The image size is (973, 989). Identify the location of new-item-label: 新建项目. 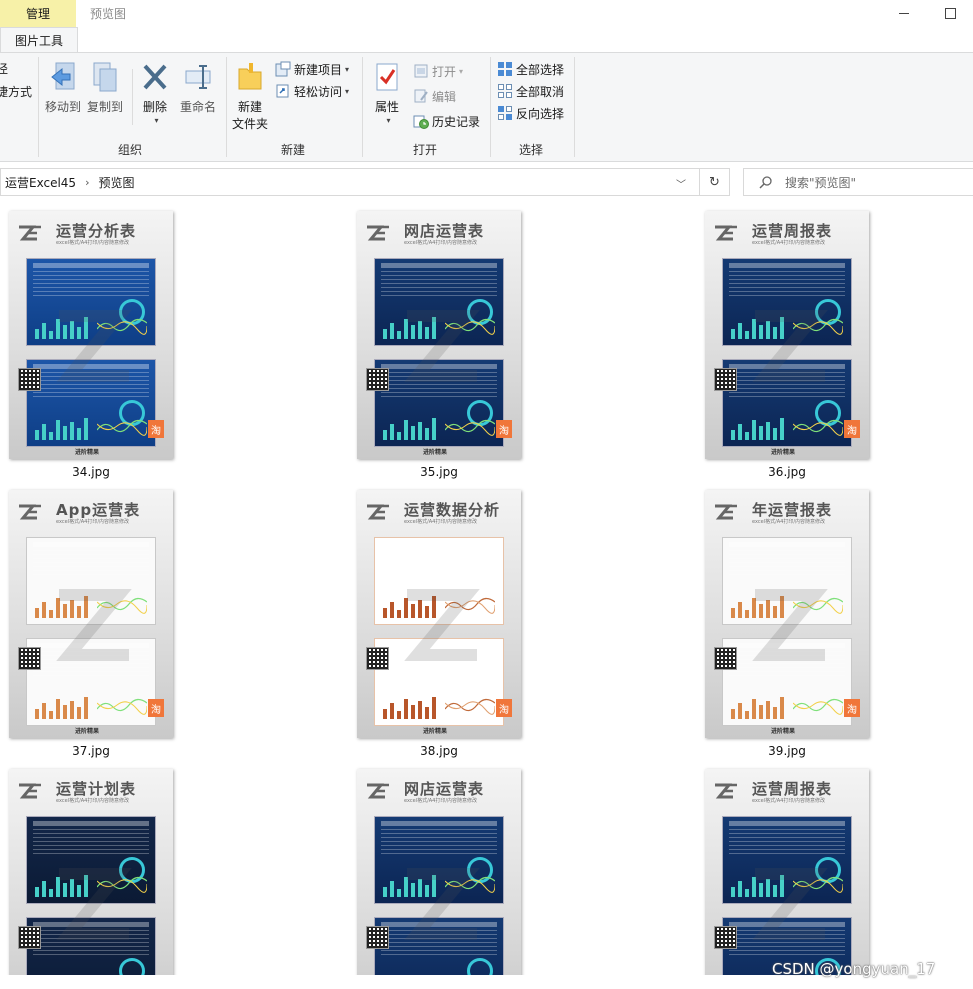
(318, 69).